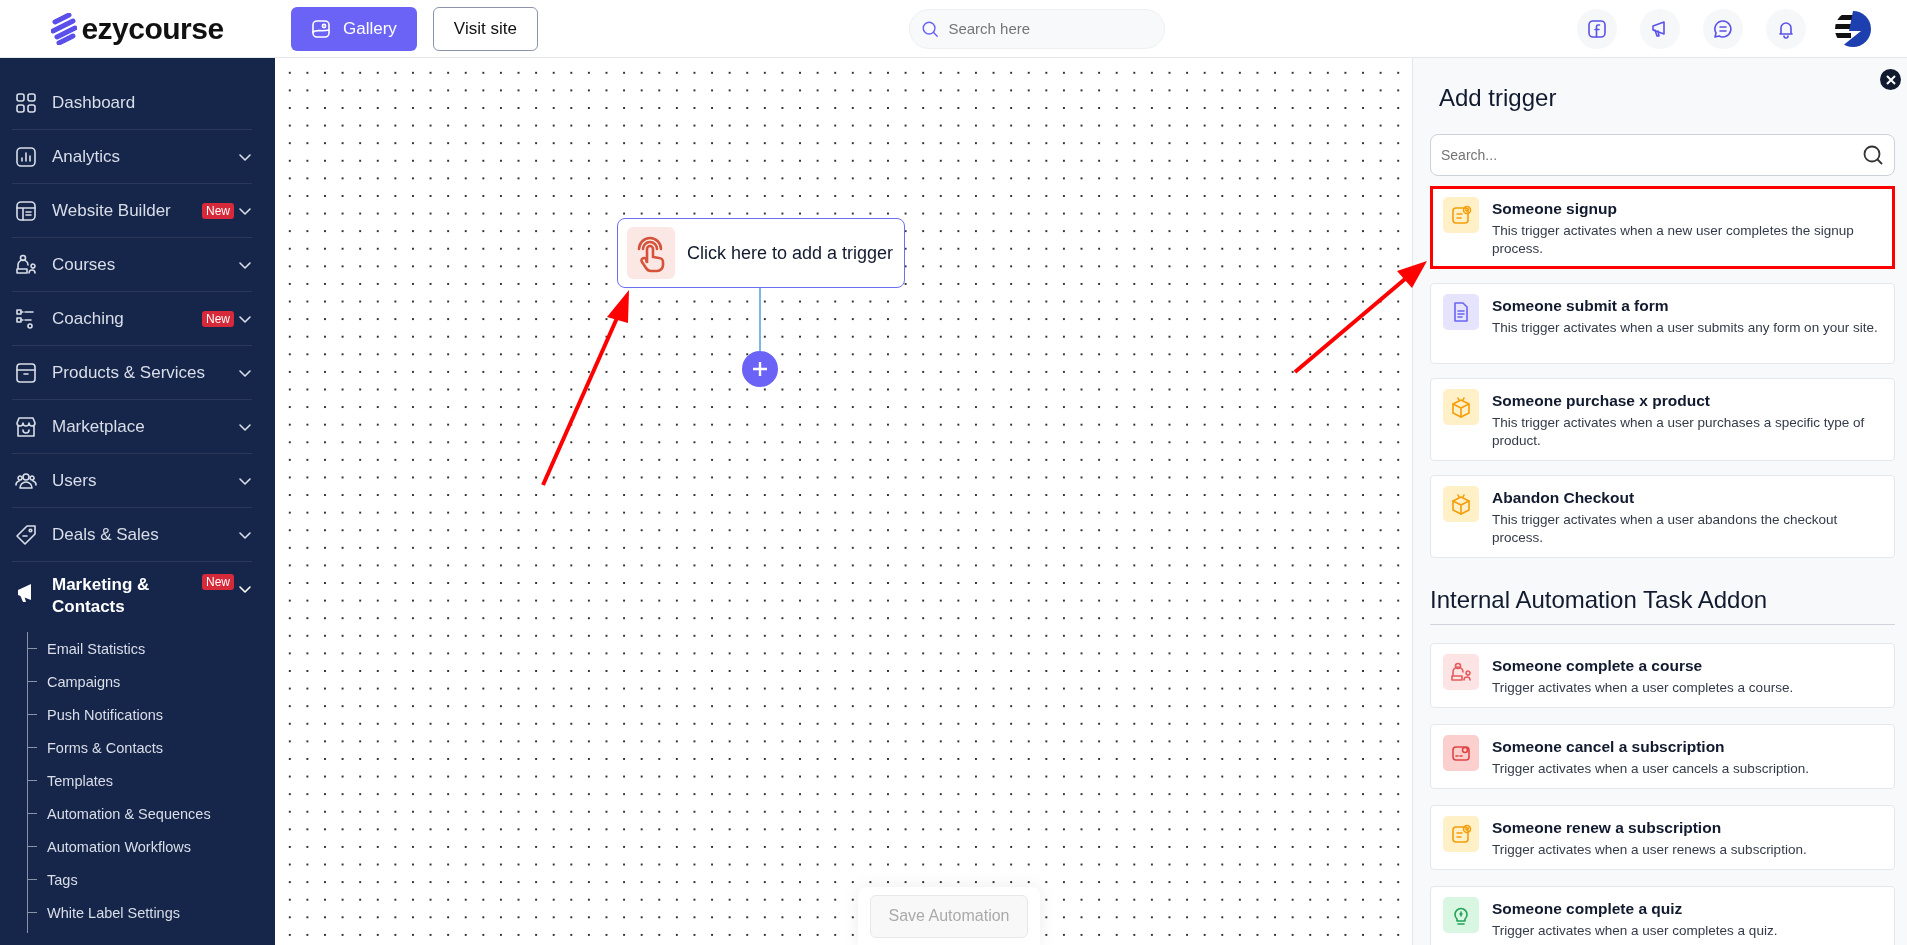 The width and height of the screenshot is (1907, 945). Describe the element at coordinates (1588, 909) in the screenshot. I see `trigger-title: Someone complete a quiz` at that location.